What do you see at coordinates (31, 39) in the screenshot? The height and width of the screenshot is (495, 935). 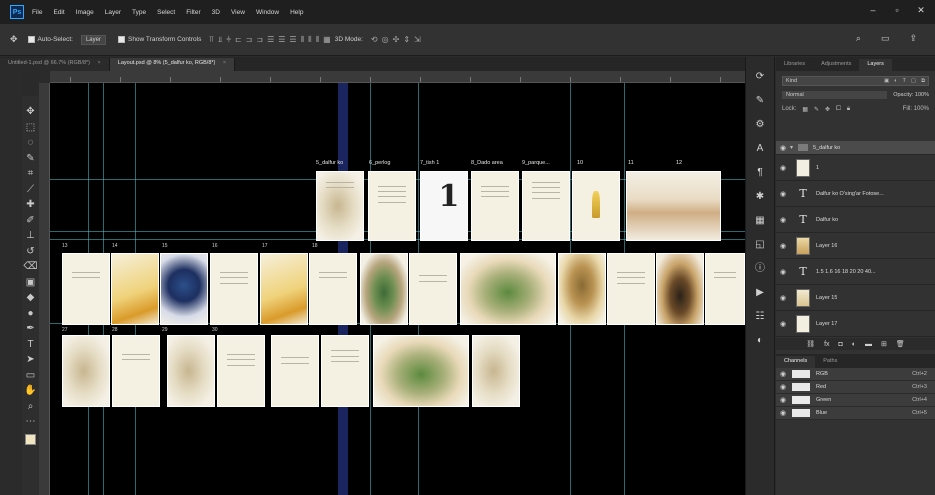 I see `auto-select-checkbox` at bounding box center [31, 39].